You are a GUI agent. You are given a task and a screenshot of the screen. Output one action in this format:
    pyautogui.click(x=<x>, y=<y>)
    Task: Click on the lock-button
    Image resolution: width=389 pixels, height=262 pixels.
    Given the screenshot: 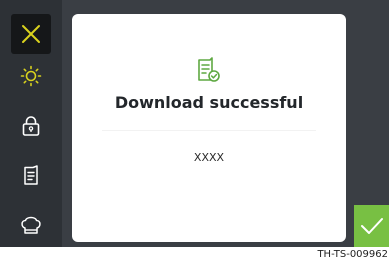 What is the action you would take?
    pyautogui.click(x=31, y=126)
    